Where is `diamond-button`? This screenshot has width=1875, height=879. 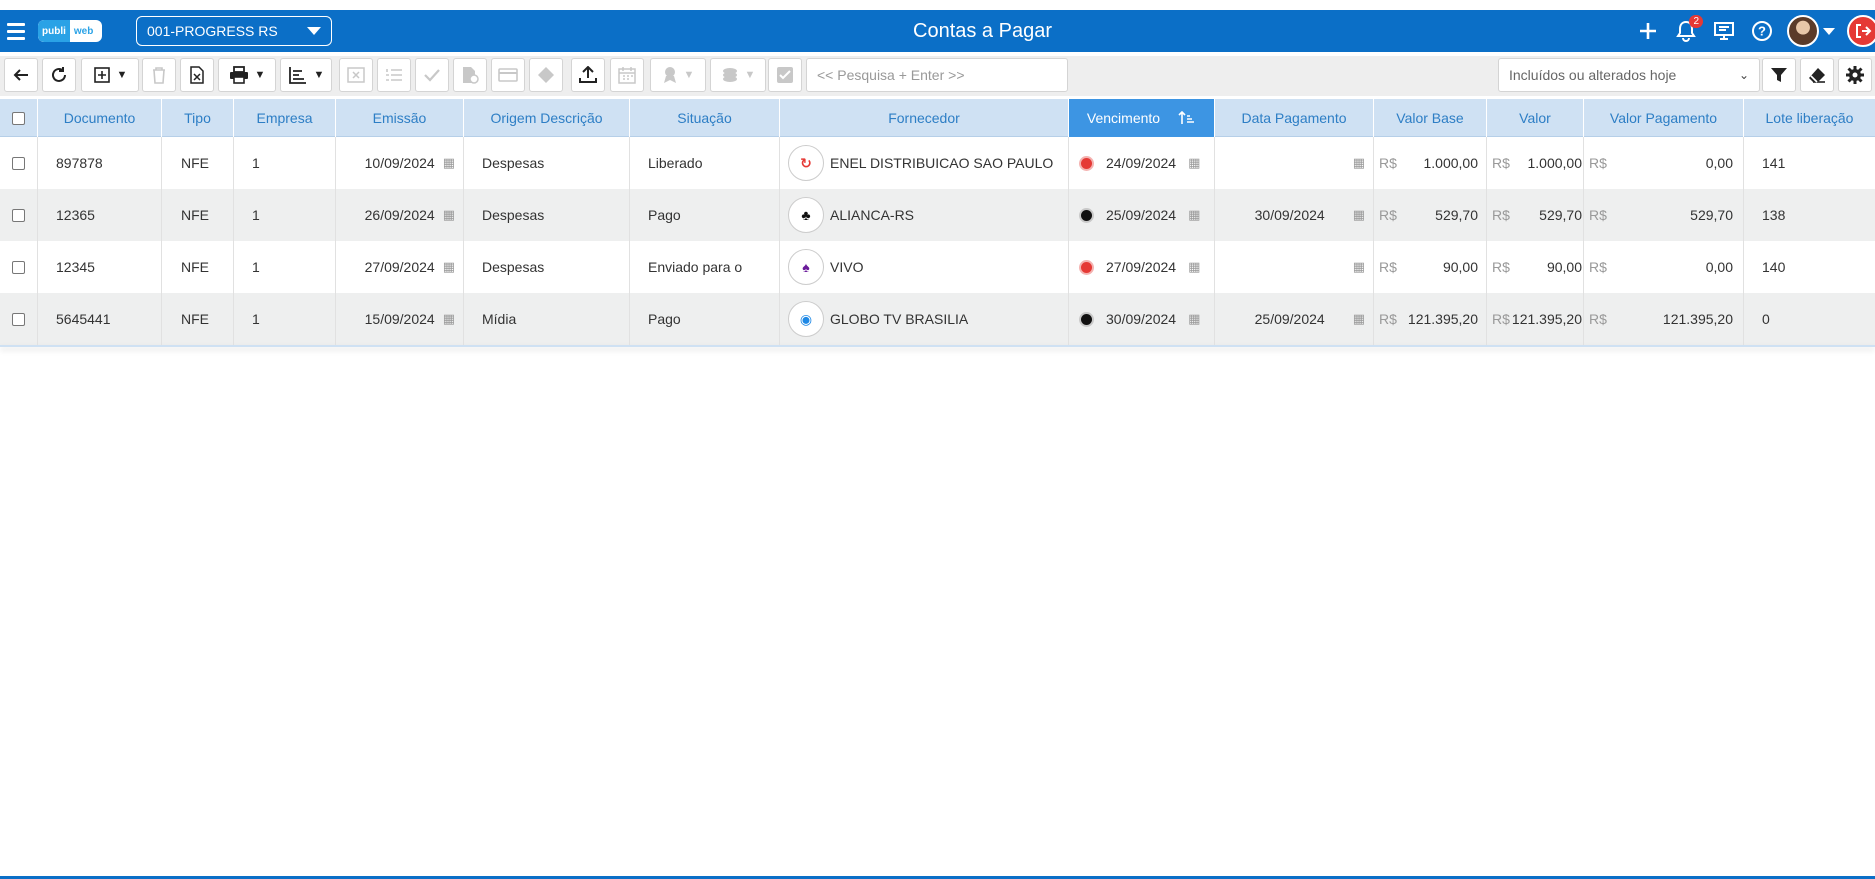
diamond-button is located at coordinates (546, 75).